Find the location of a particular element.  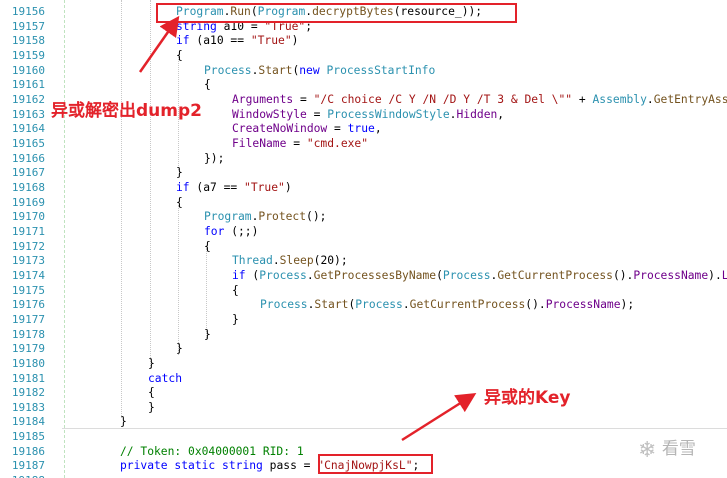

line-number: 19165 is located at coordinates (28, 143).